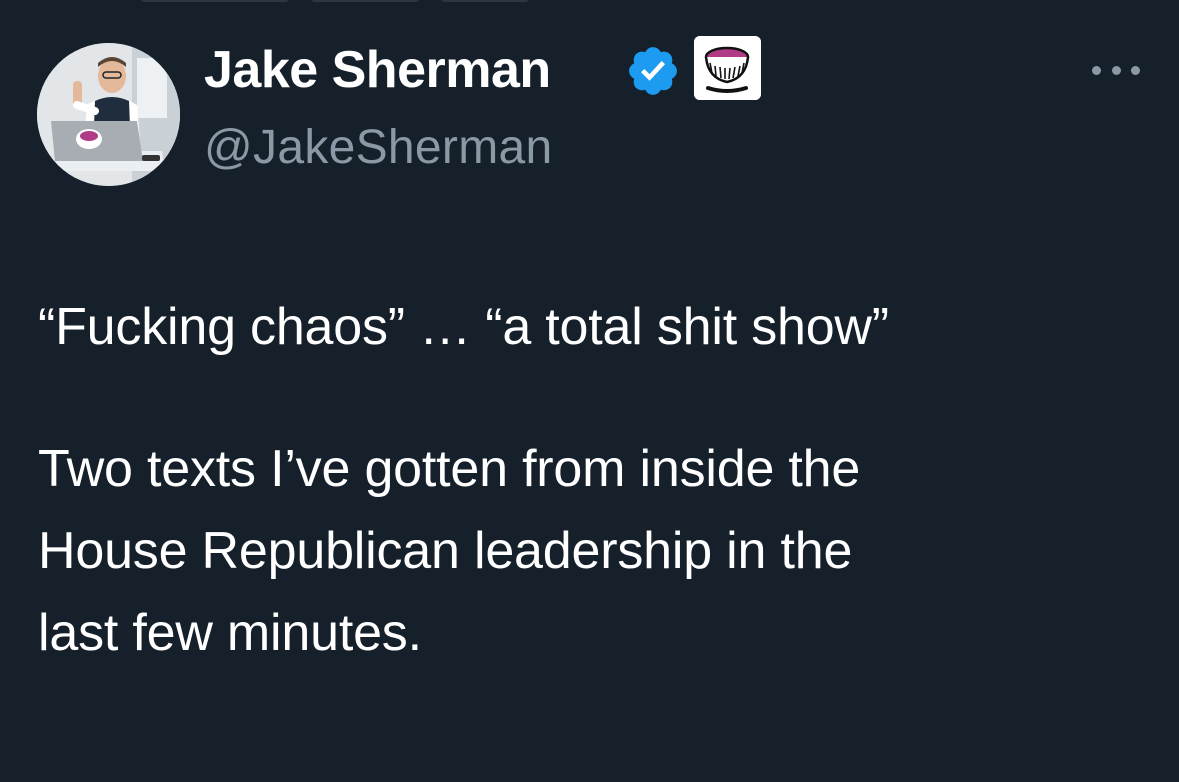 This screenshot has width=1179, height=782. Describe the element at coordinates (463, 327) in the screenshot. I see `tweet-text-line: “Fucking chaos” … “a total shit show”` at that location.